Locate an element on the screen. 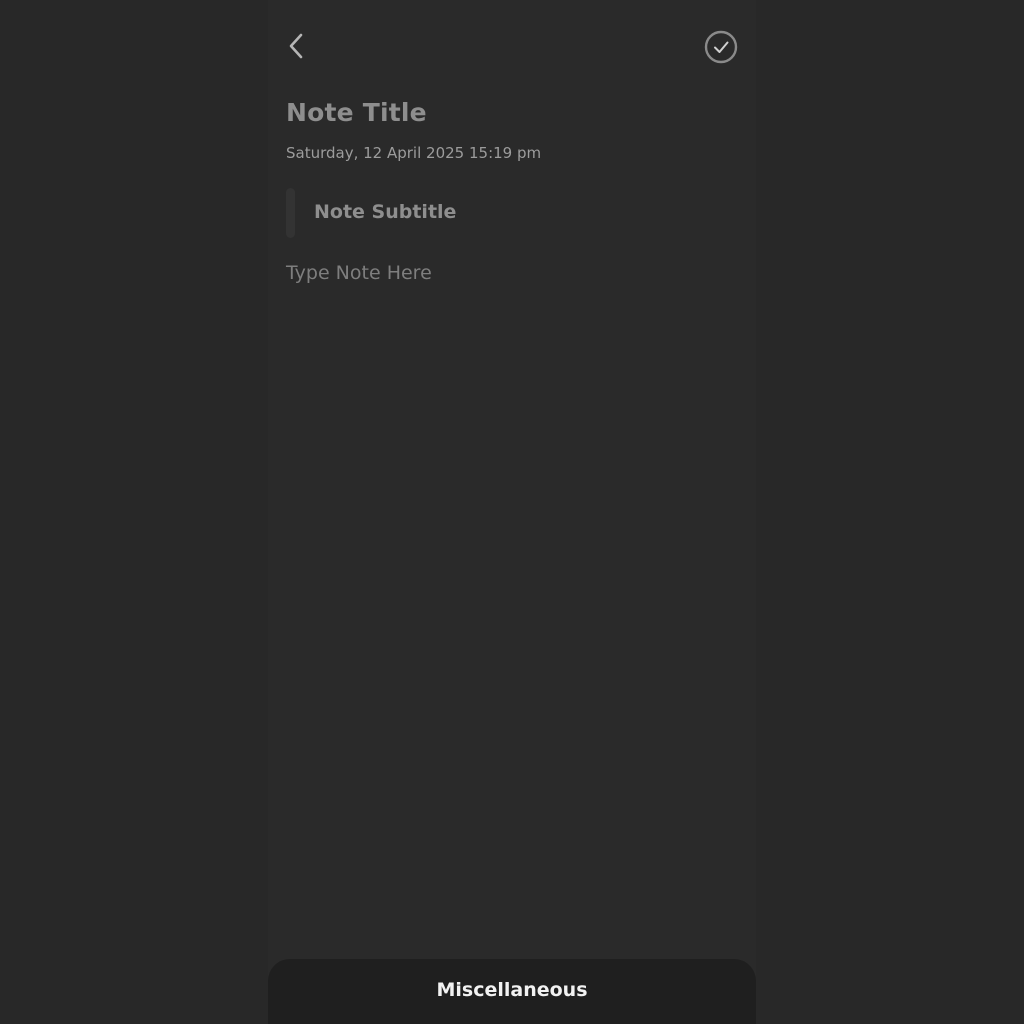 Image resolution: width=1024 pixels, height=1024 pixels. miscellaneous-sheet: Miscellaneous is located at coordinates (512, 991).